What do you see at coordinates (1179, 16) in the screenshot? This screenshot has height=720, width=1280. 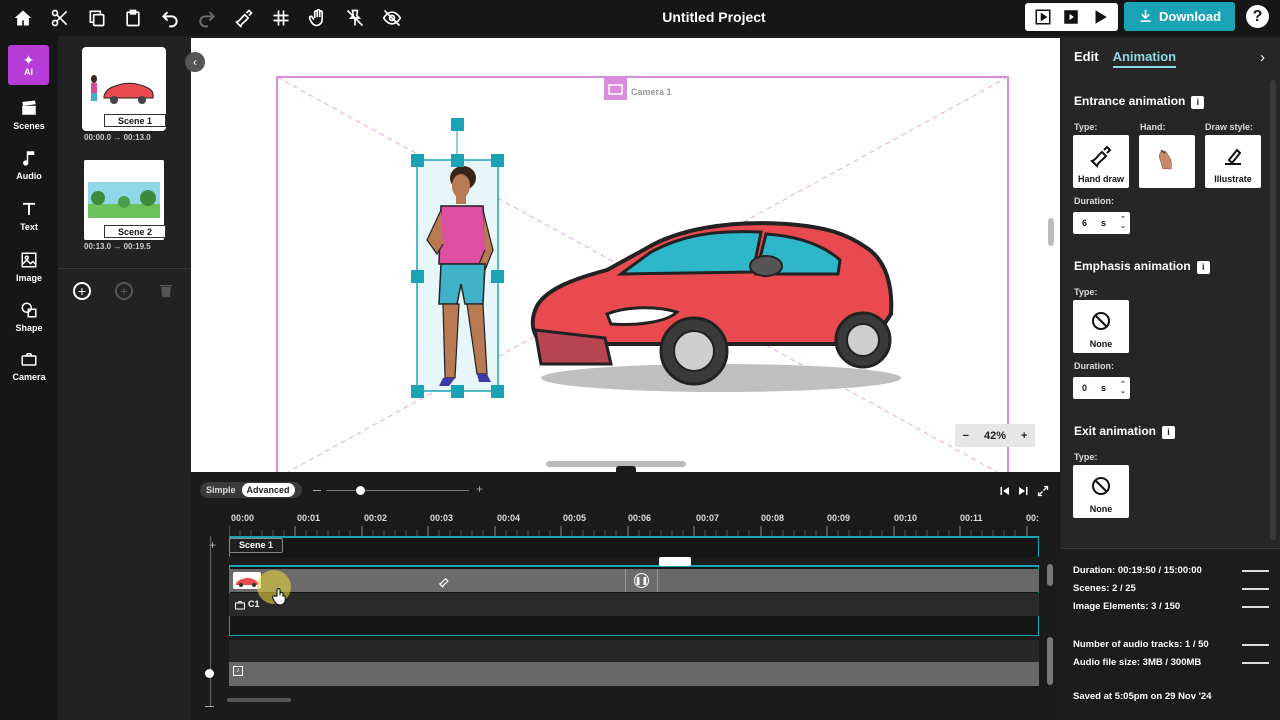 I see `download-button: Download` at bounding box center [1179, 16].